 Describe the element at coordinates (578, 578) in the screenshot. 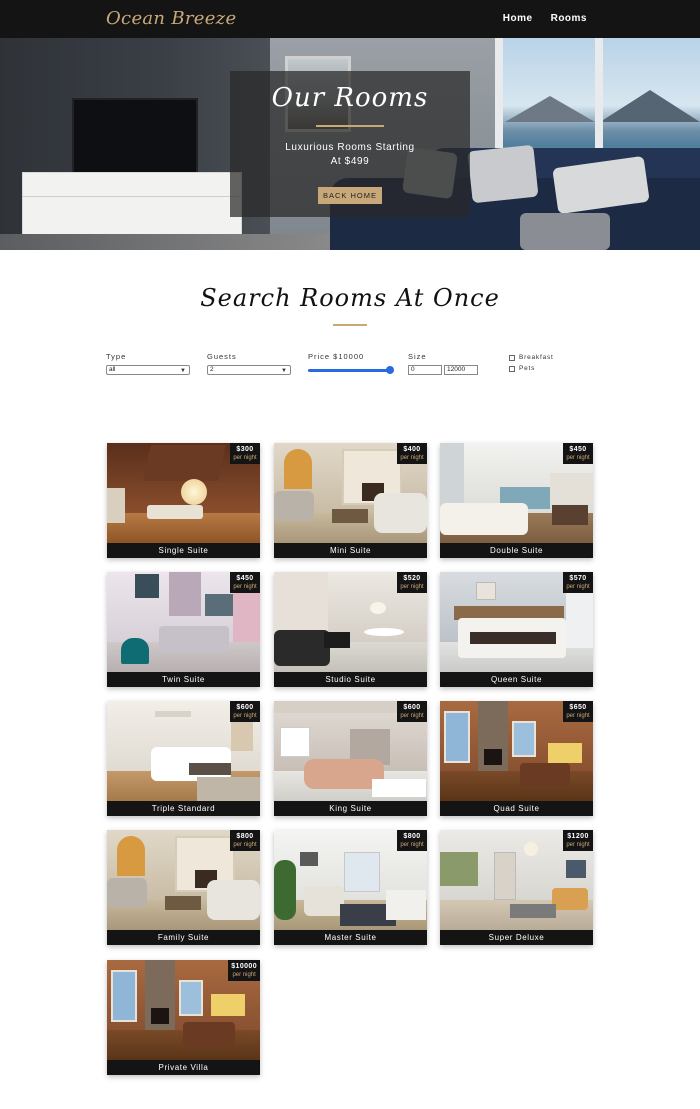

I see `price-amount: $570` at that location.